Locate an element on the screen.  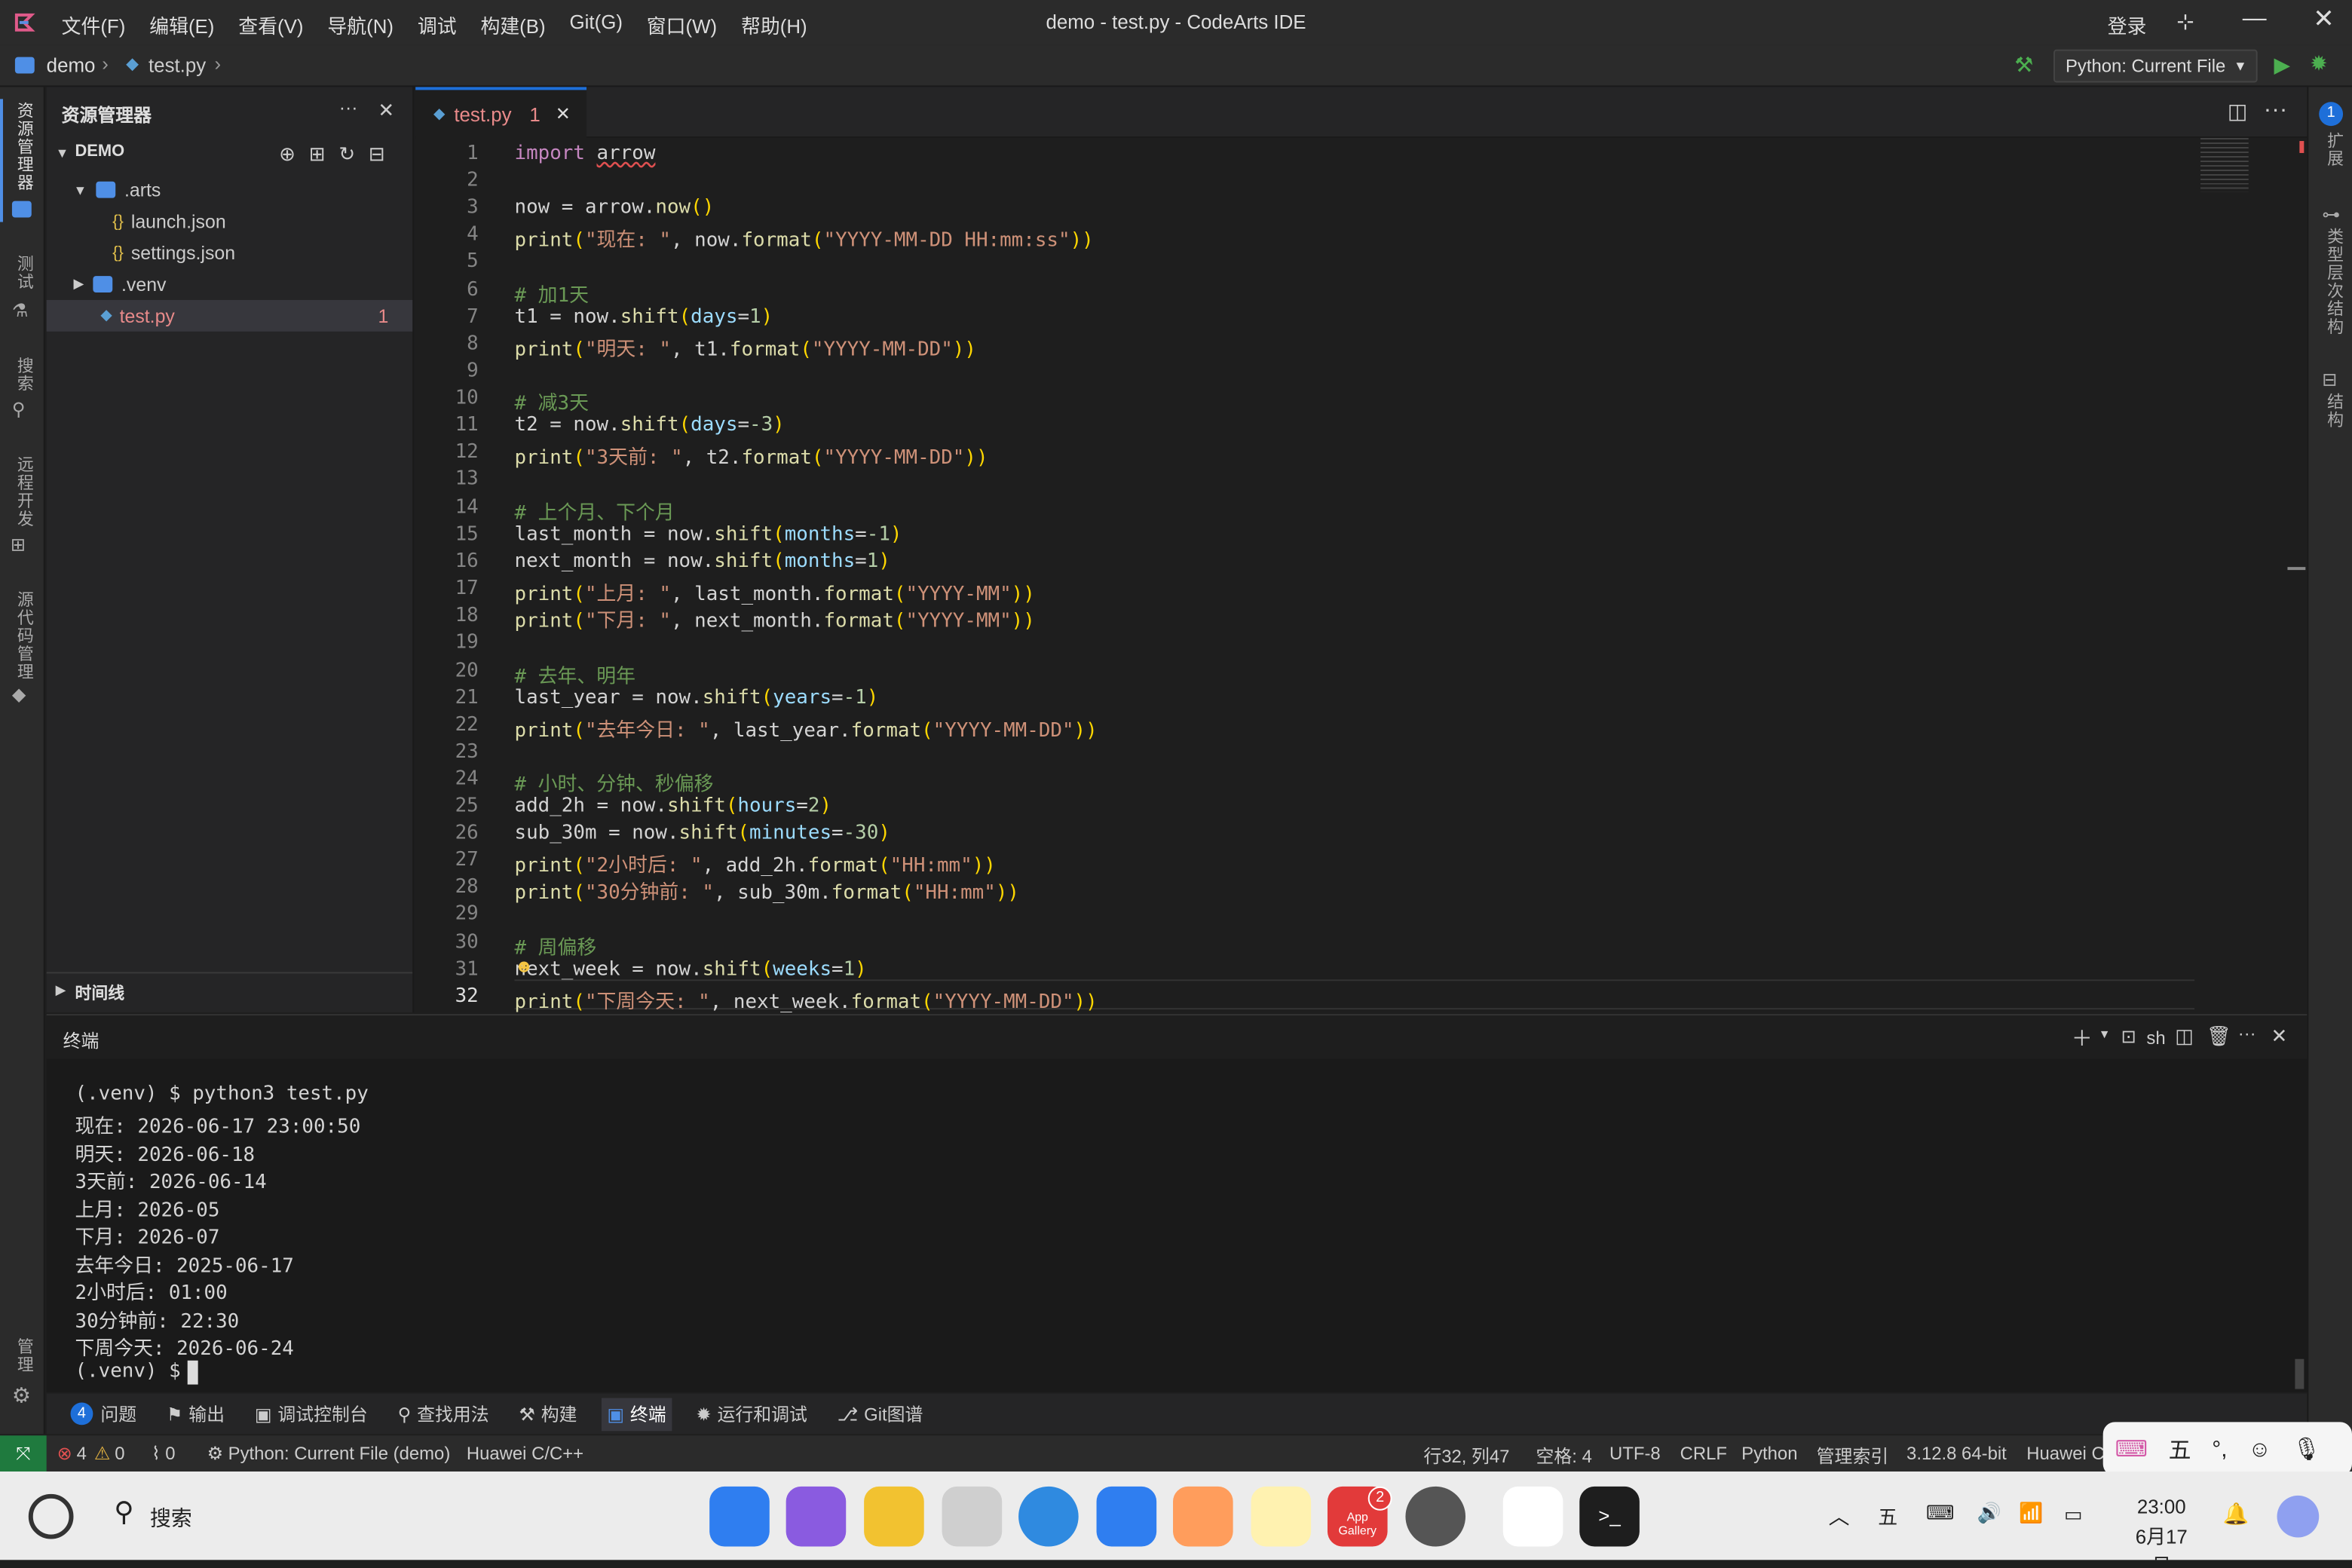
notes-icon is located at coordinates (1281, 1516).